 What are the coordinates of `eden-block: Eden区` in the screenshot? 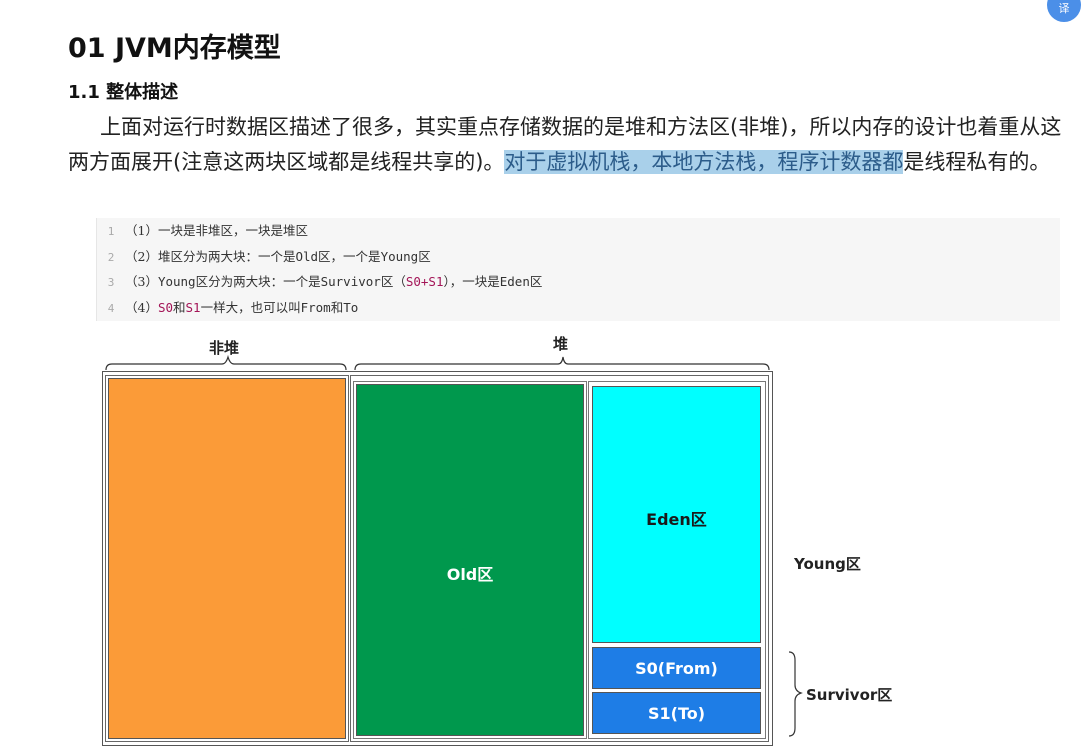 It's located at (676, 514).